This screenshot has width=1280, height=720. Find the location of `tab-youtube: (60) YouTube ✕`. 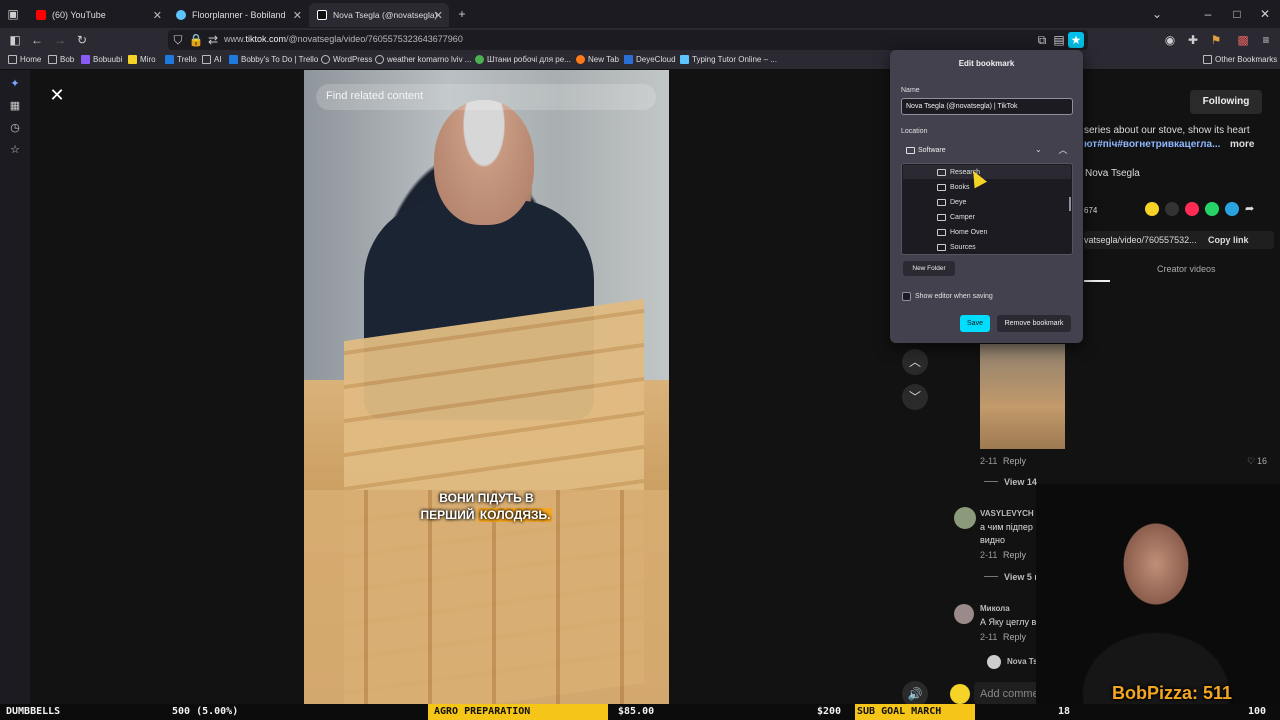

tab-youtube: (60) YouTube ✕ is located at coordinates (98, 15).